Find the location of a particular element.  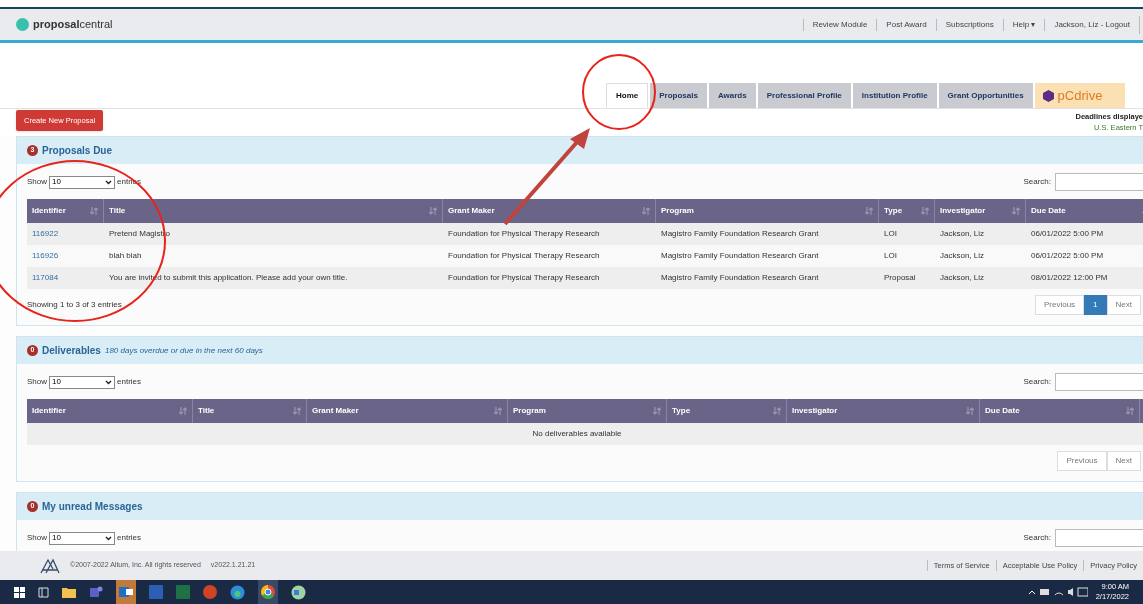

panel-title: Proposals Due is located at coordinates (77, 151).